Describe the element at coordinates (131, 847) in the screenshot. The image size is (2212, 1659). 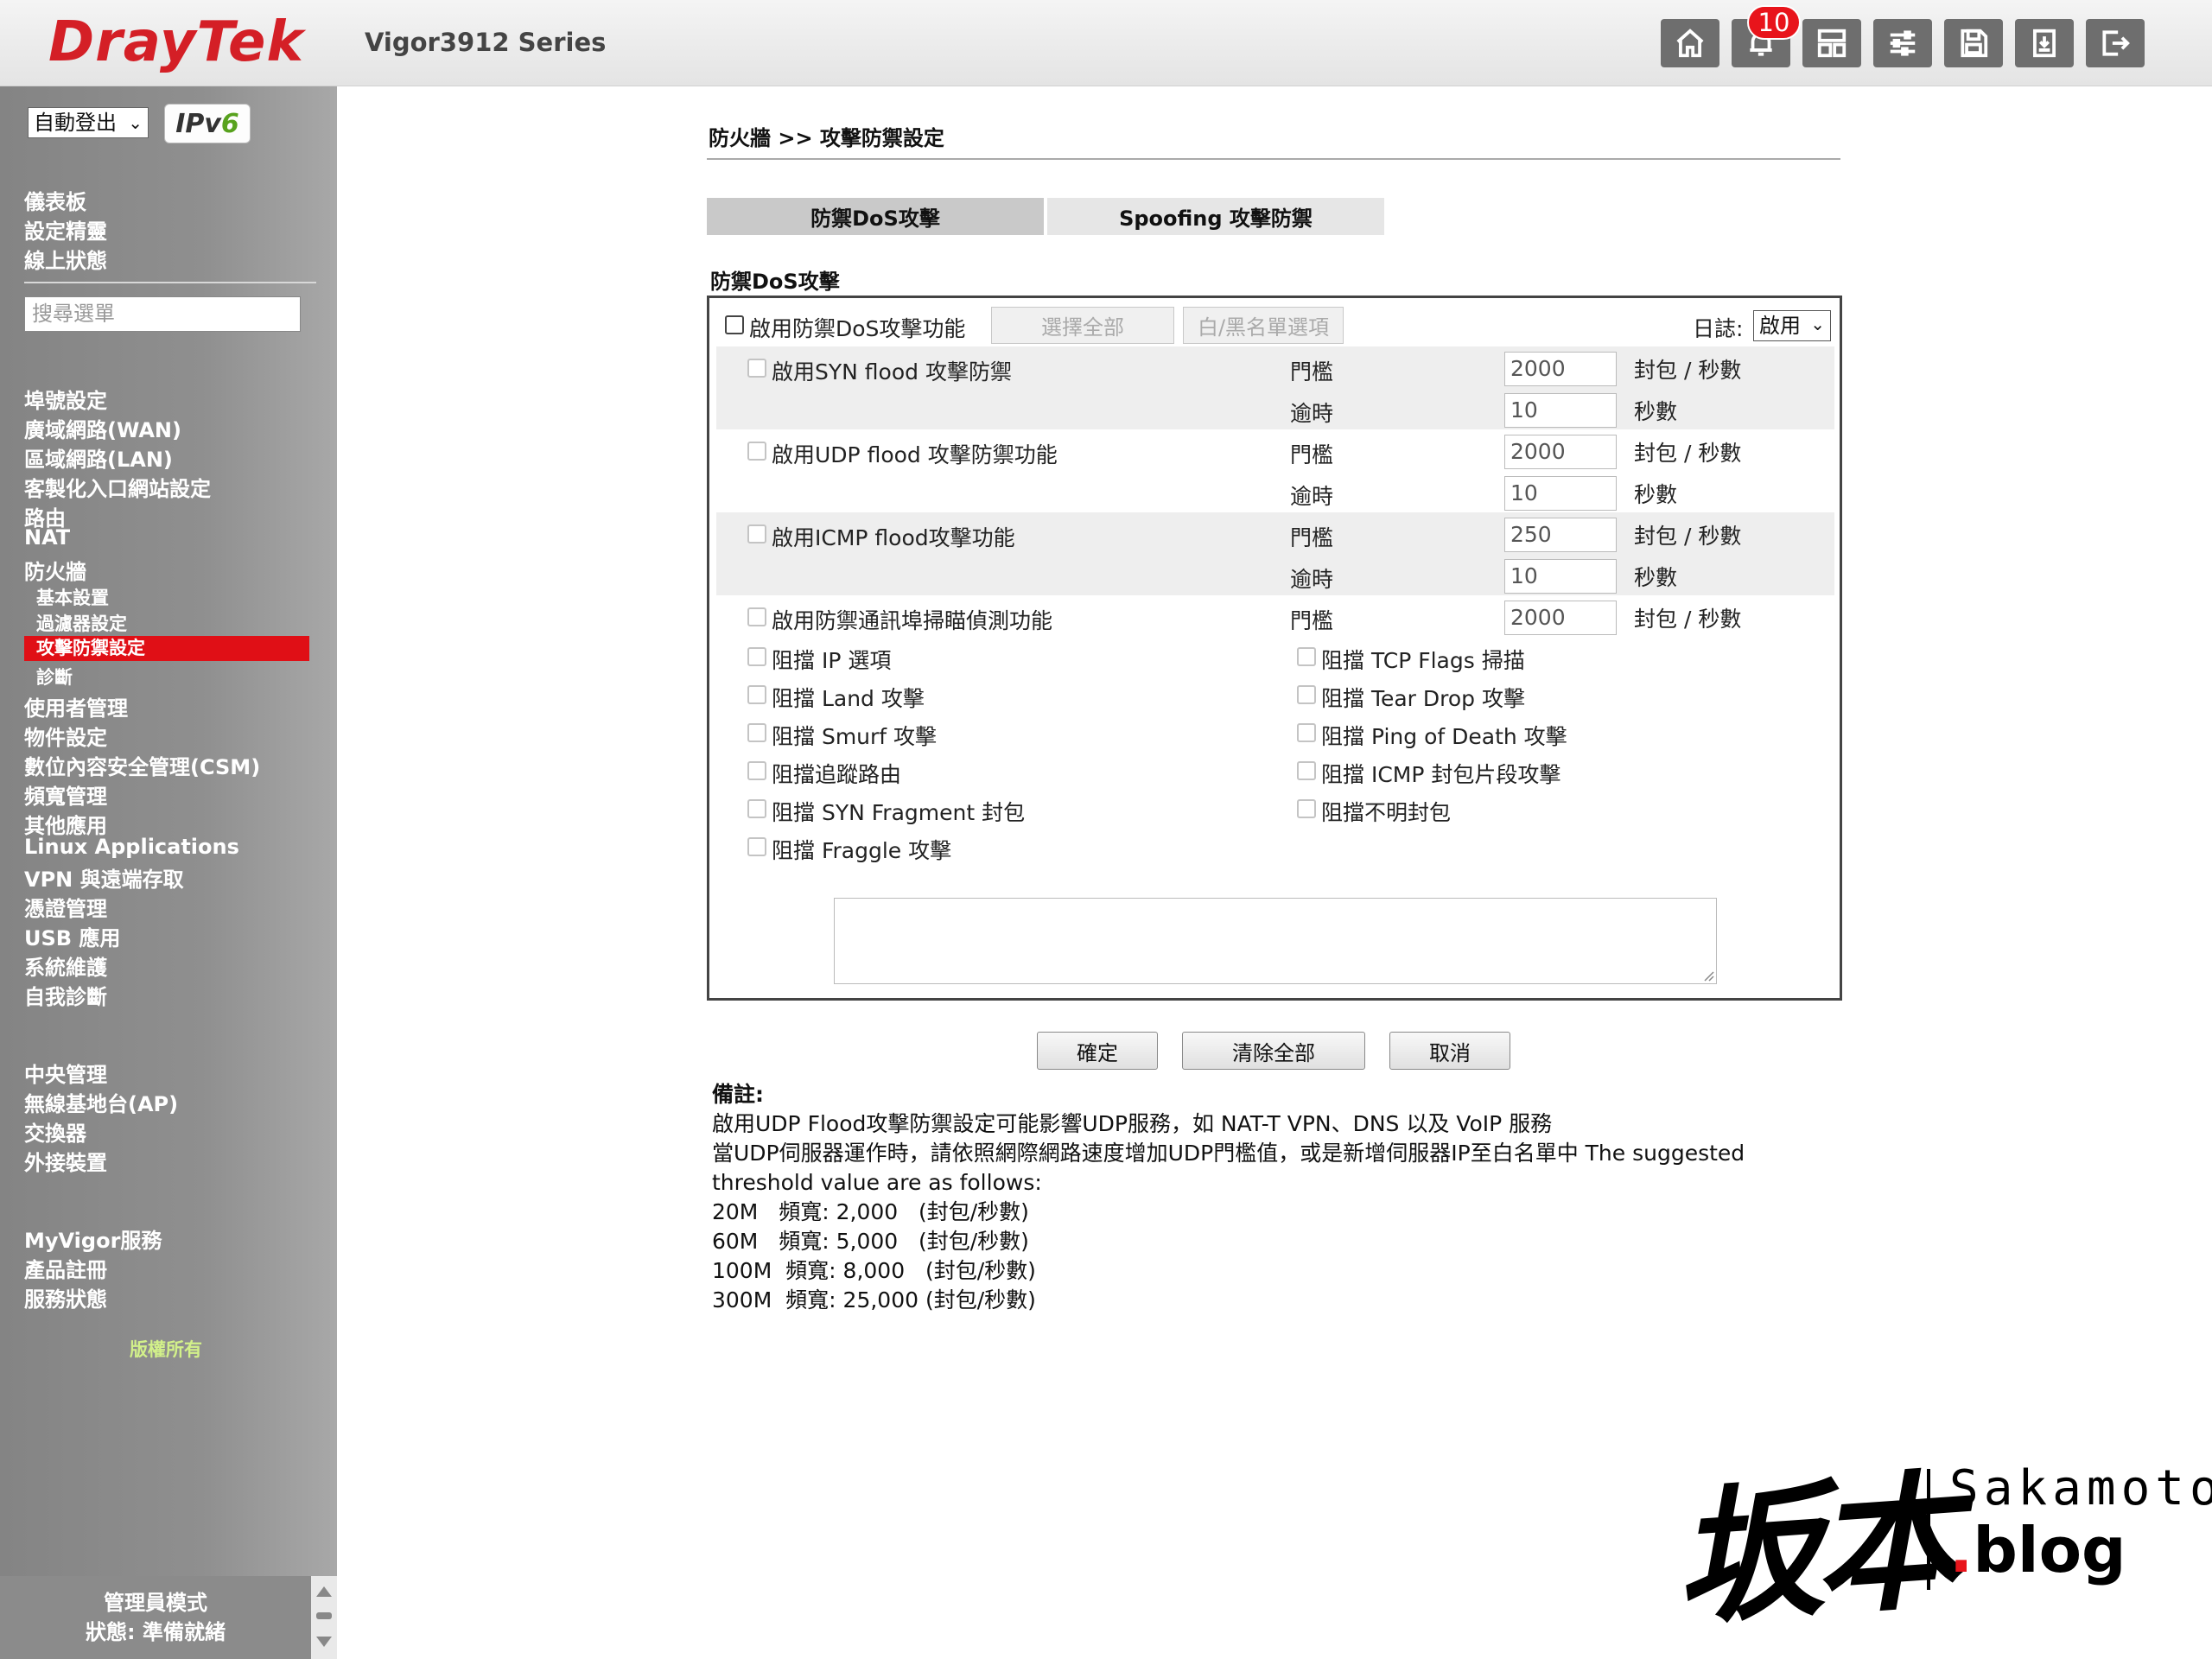
I see `sidebar-item-linux: Linux Applications` at that location.